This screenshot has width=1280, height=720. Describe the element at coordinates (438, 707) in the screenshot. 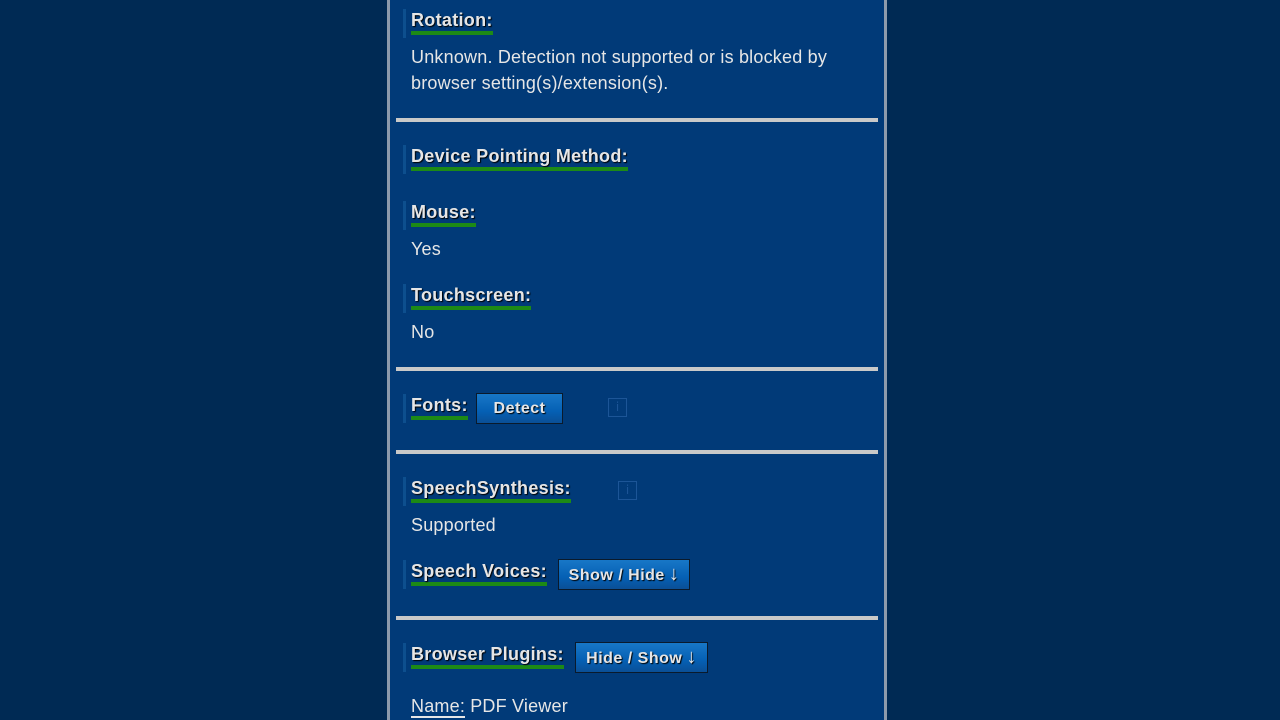

I see `plugin-name-label: Name:` at that location.